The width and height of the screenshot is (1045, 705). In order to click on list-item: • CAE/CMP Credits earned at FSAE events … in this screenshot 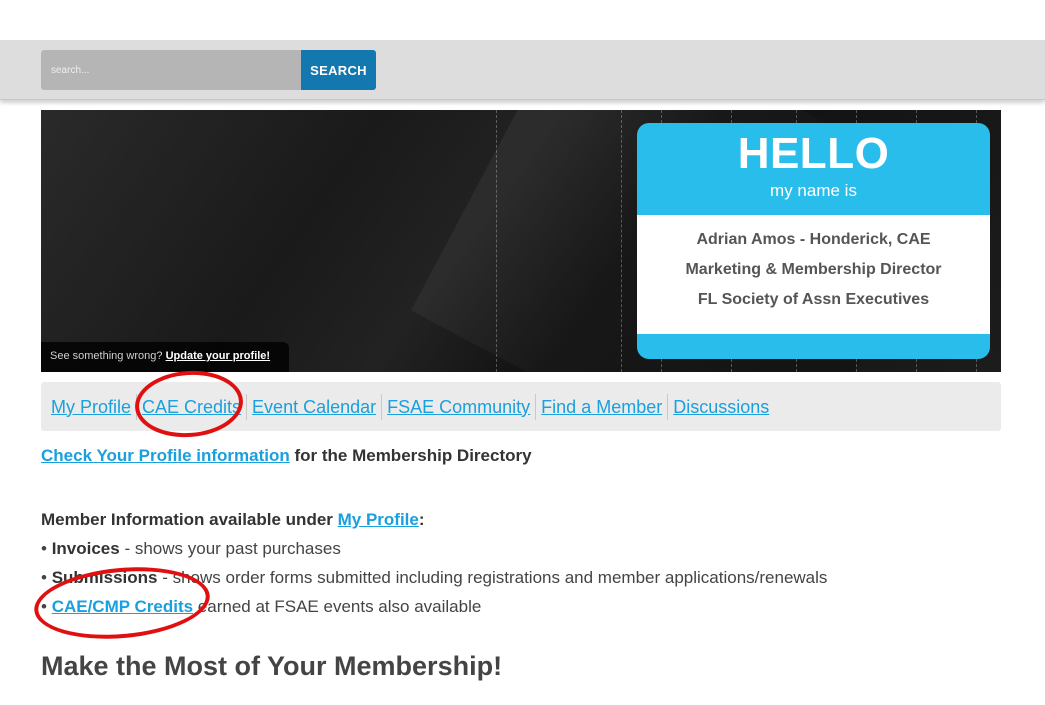, I will do `click(521, 606)`.